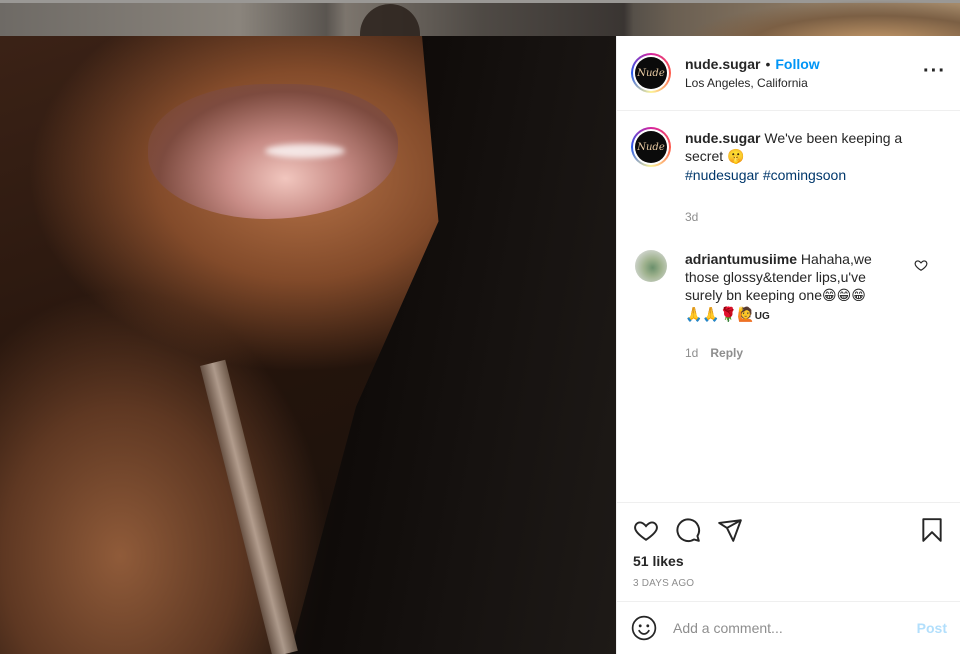  What do you see at coordinates (646, 530) in the screenshot?
I see `heart-icon` at bounding box center [646, 530].